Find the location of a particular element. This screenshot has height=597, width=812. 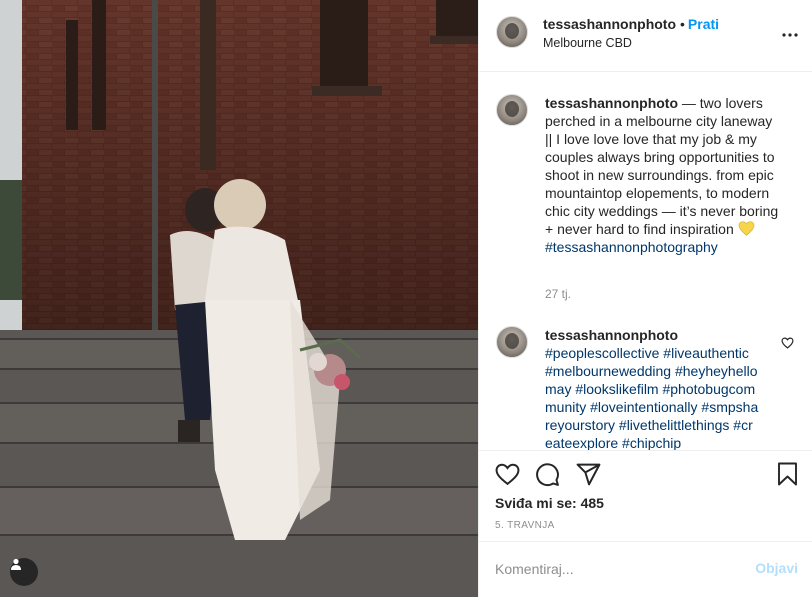

like-button is located at coordinates (507, 474).